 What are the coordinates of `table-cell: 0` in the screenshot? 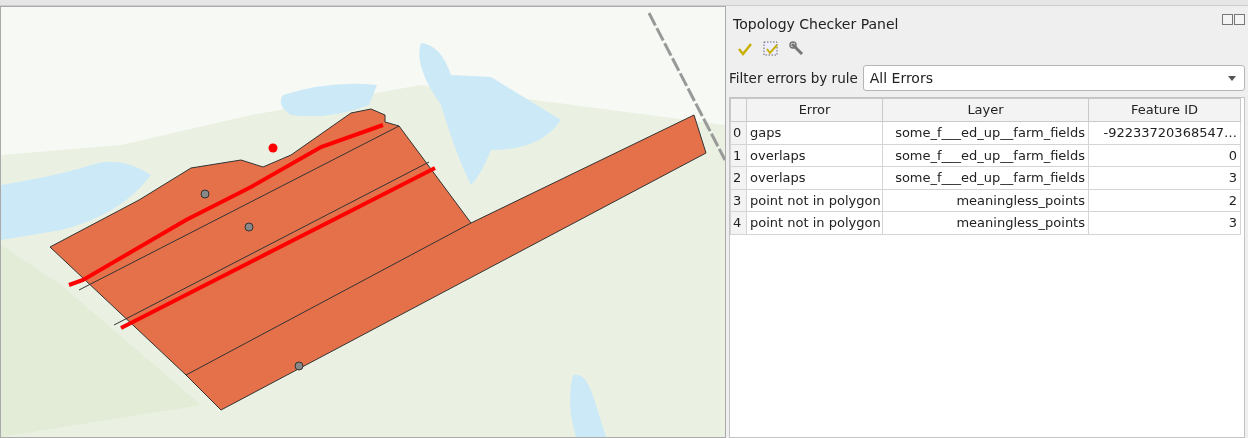 It's located at (1164, 155).